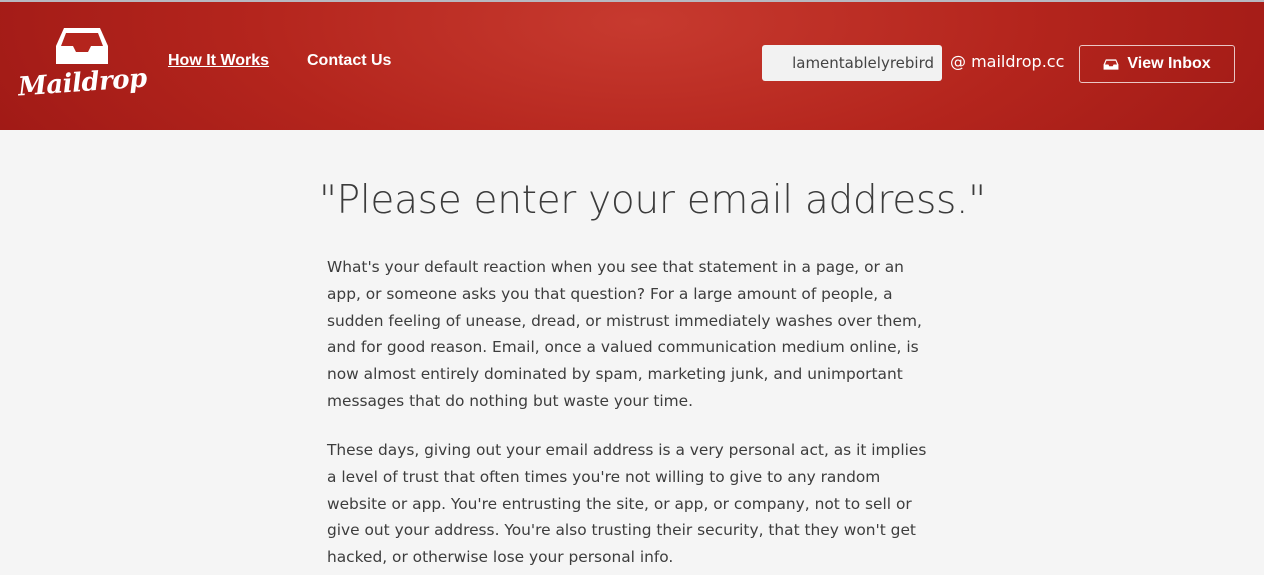  Describe the element at coordinates (852, 63) in the screenshot. I see `mailbox-input` at that location.